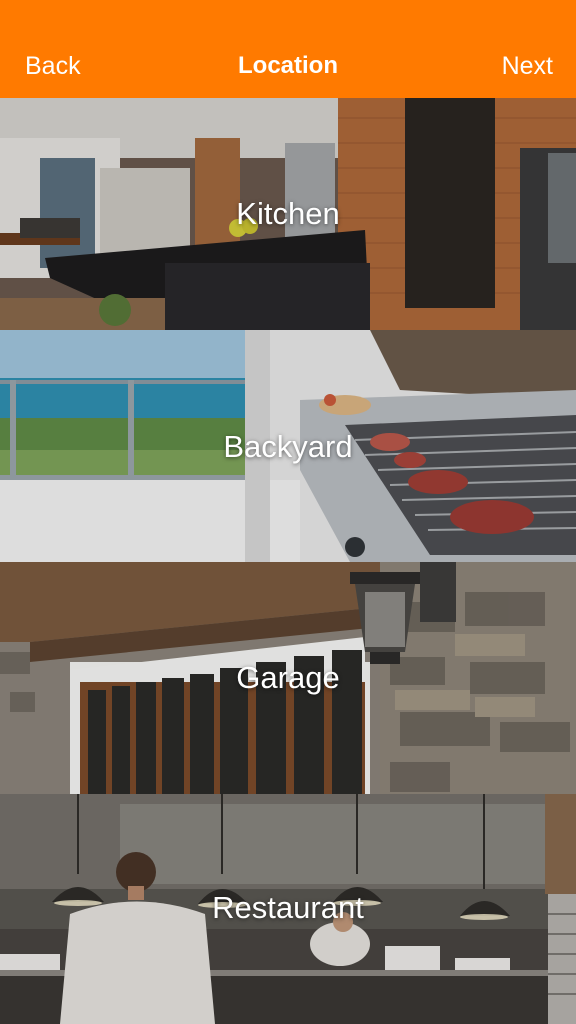 The height and width of the screenshot is (1024, 576). I want to click on location-label-kitchen: Kitchen, so click(288, 213).